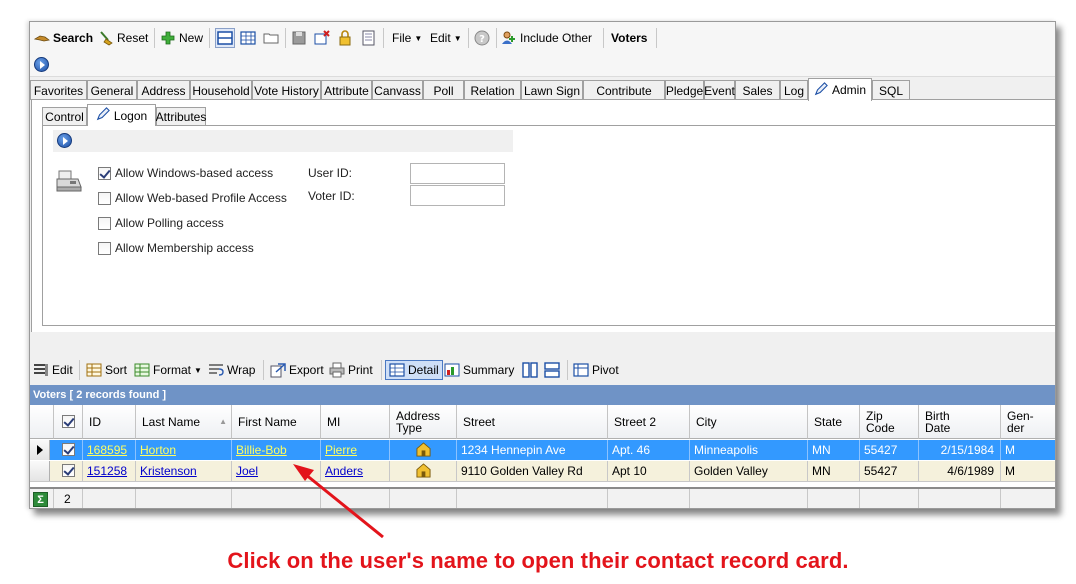  Describe the element at coordinates (828, 421) in the screenshot. I see `header-label: State` at that location.